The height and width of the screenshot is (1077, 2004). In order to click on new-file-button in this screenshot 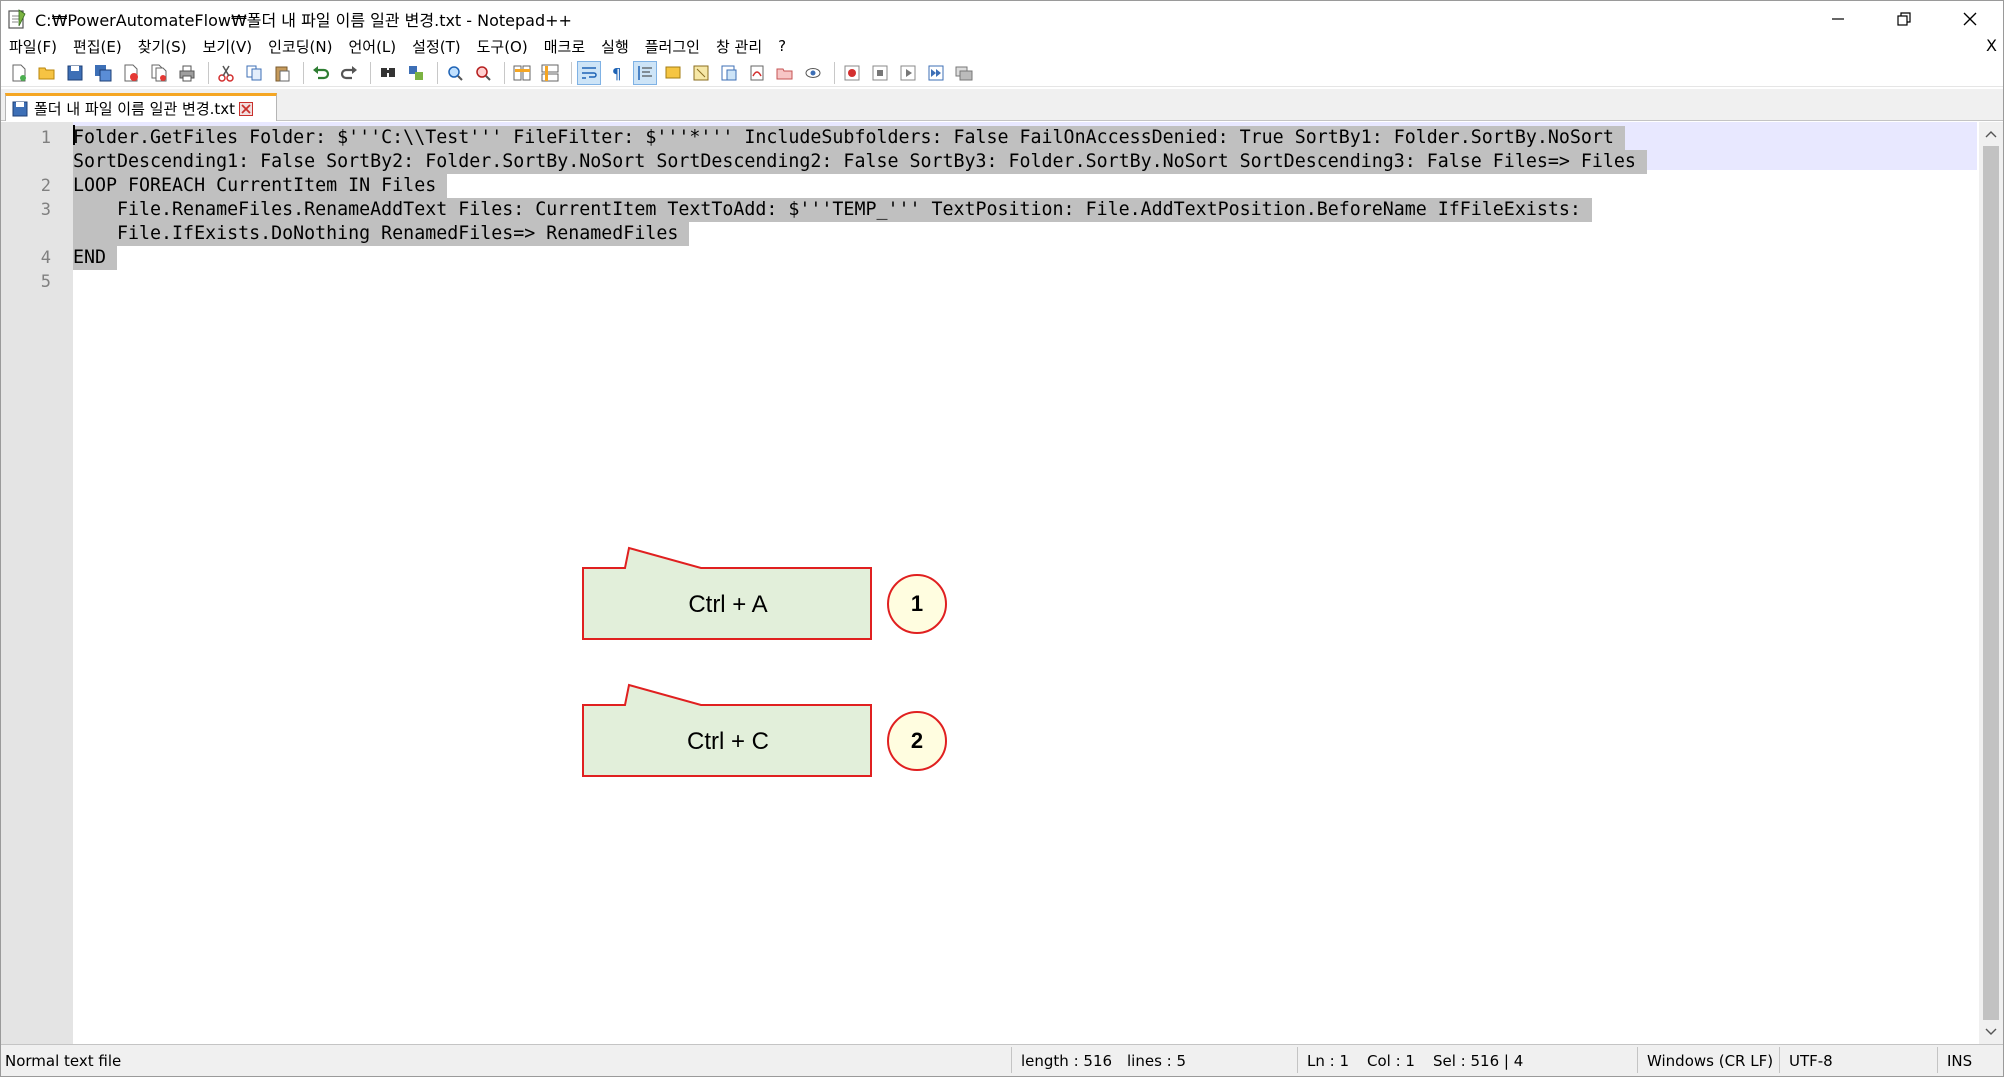, I will do `click(19, 73)`.